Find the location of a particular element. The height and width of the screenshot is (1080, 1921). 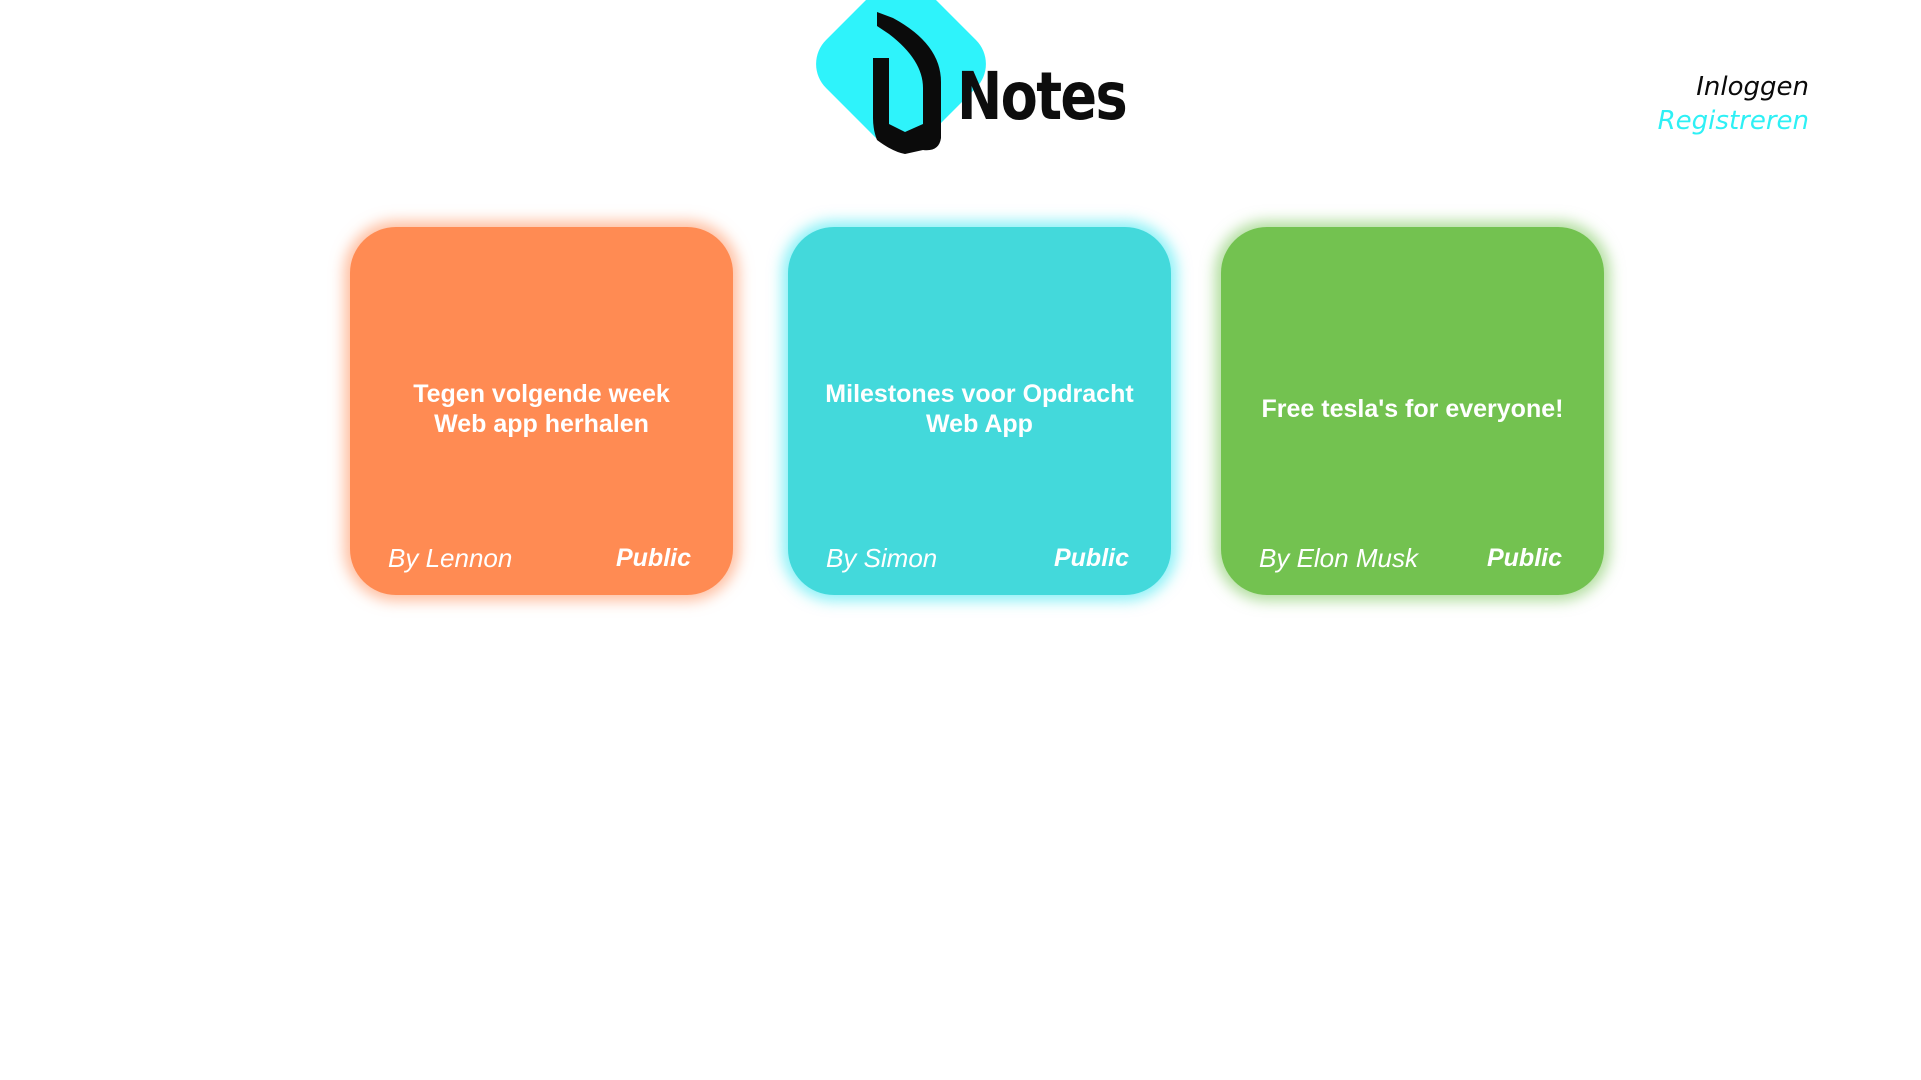

note-title: Milestones voor Opdracht Web App is located at coordinates (979, 409).